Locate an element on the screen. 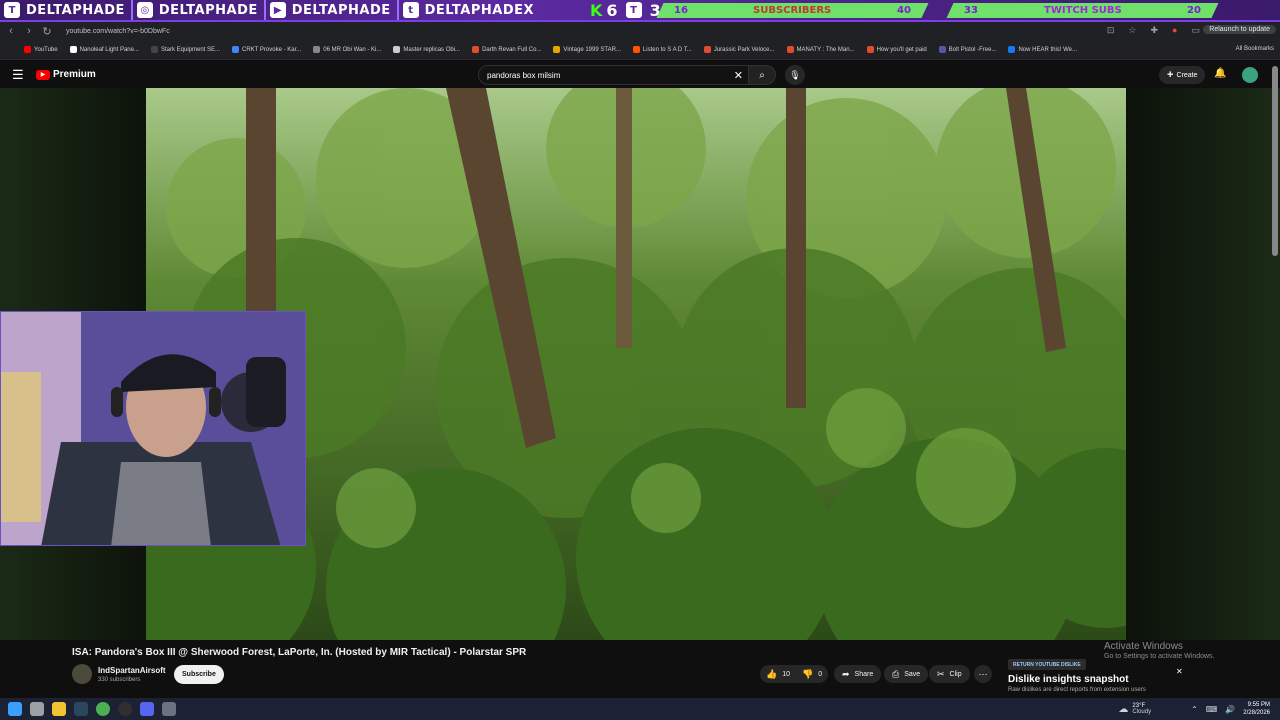 This screenshot has width=1280, height=720. share-button: ➦ Share is located at coordinates (858, 674).